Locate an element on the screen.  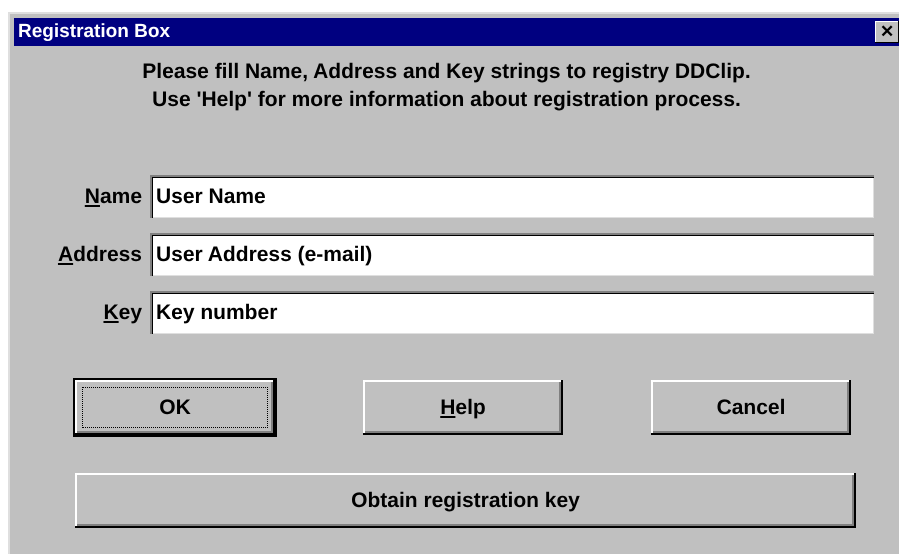
focus-outline: Help is located at coordinates (463, 407).